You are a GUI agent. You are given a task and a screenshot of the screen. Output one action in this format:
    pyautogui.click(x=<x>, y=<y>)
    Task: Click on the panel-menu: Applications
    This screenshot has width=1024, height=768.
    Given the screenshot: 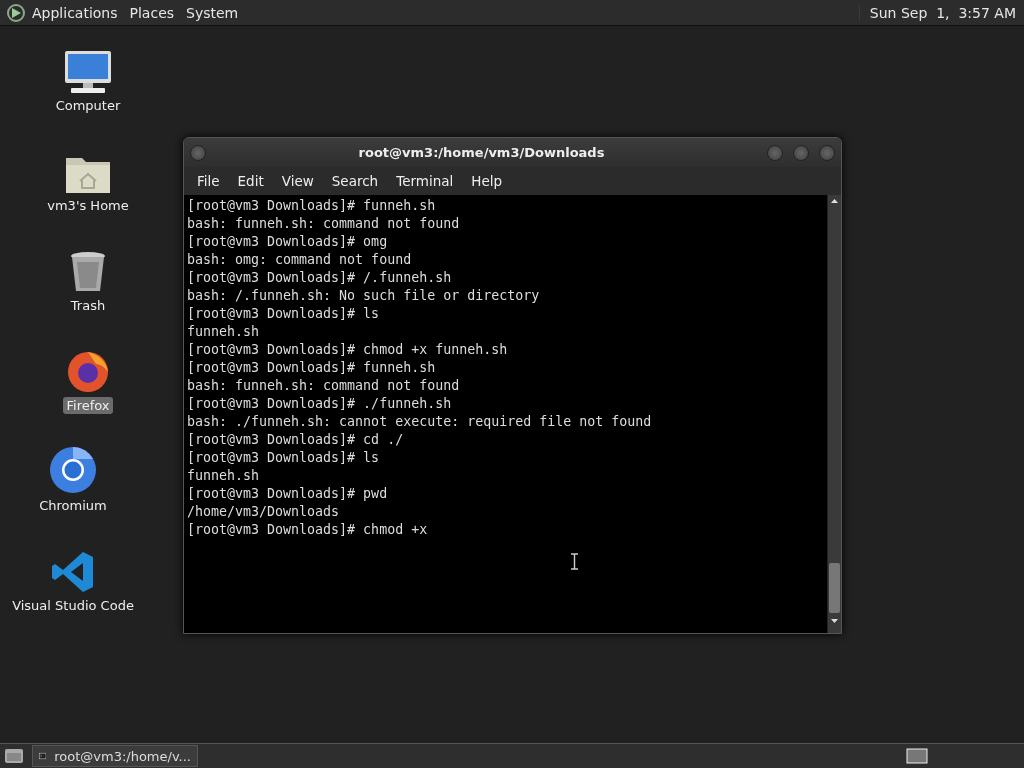 What is the action you would take?
    pyautogui.click(x=75, y=12)
    